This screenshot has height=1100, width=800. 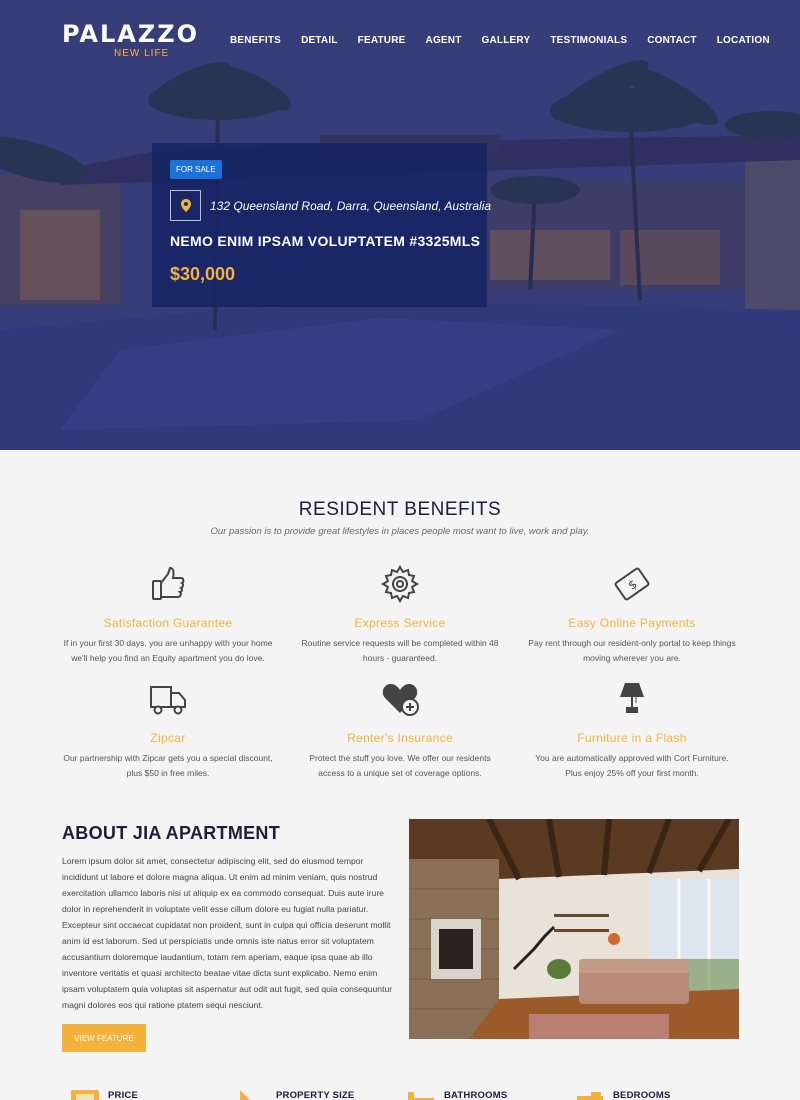 What do you see at coordinates (123, 1094) in the screenshot?
I see `stat-label: PRICE` at bounding box center [123, 1094].